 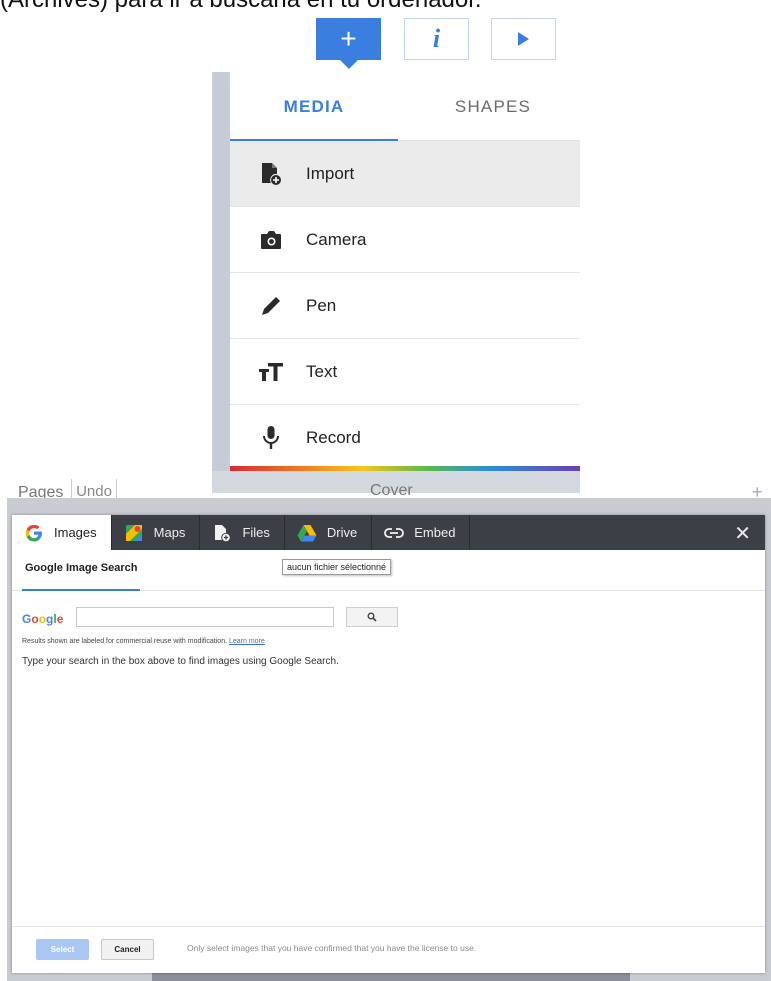 I want to click on picker-tabs: Images Maps Files Drive Embed ✕, so click(x=388, y=532).